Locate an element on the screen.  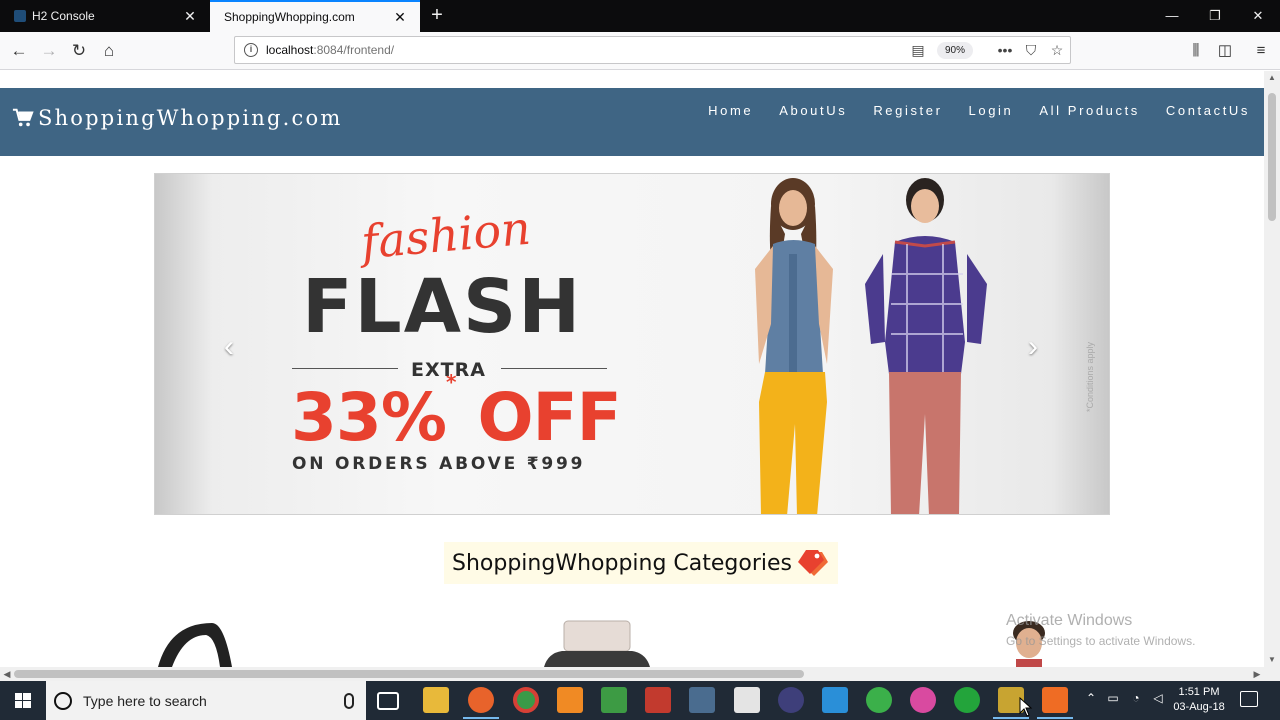
restore-icon: ❐ is located at coordinates (1215, 16).